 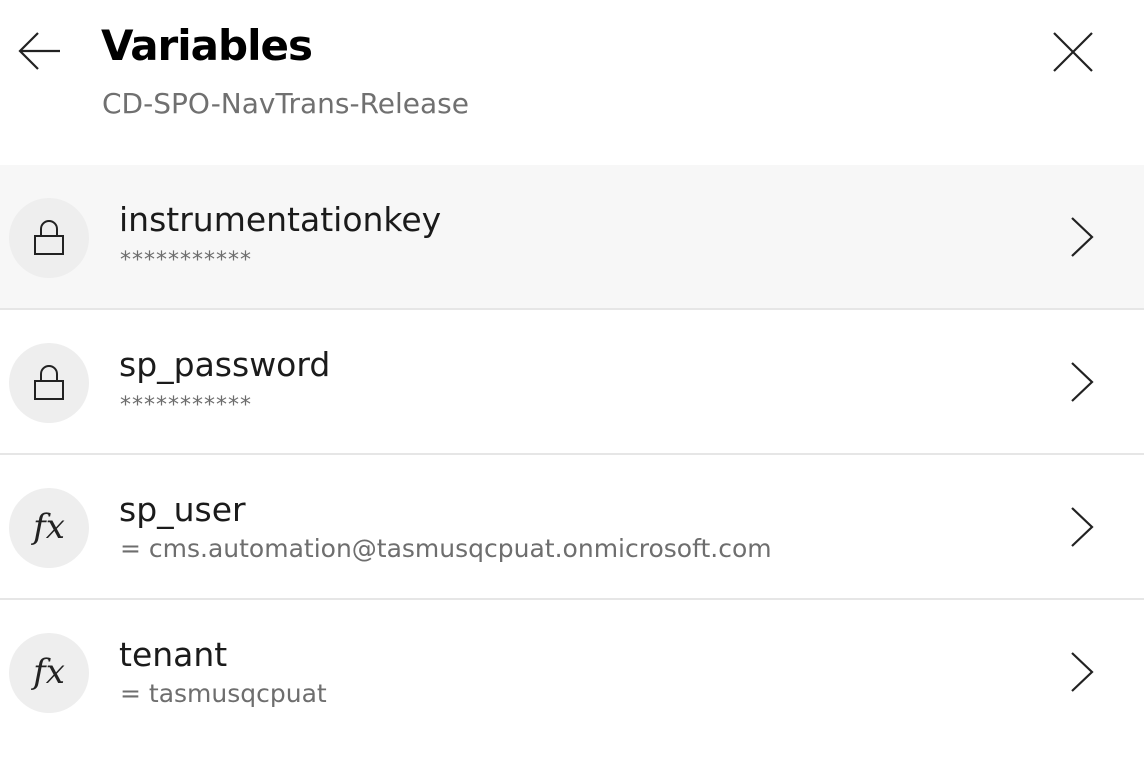 What do you see at coordinates (207, 45) in the screenshot?
I see `page-title: Variables` at bounding box center [207, 45].